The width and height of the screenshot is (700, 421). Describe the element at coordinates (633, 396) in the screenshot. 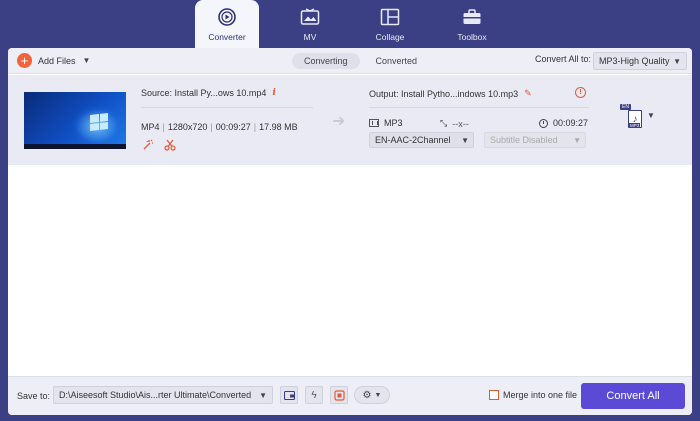

I see `convert-all-button: Convert All` at that location.